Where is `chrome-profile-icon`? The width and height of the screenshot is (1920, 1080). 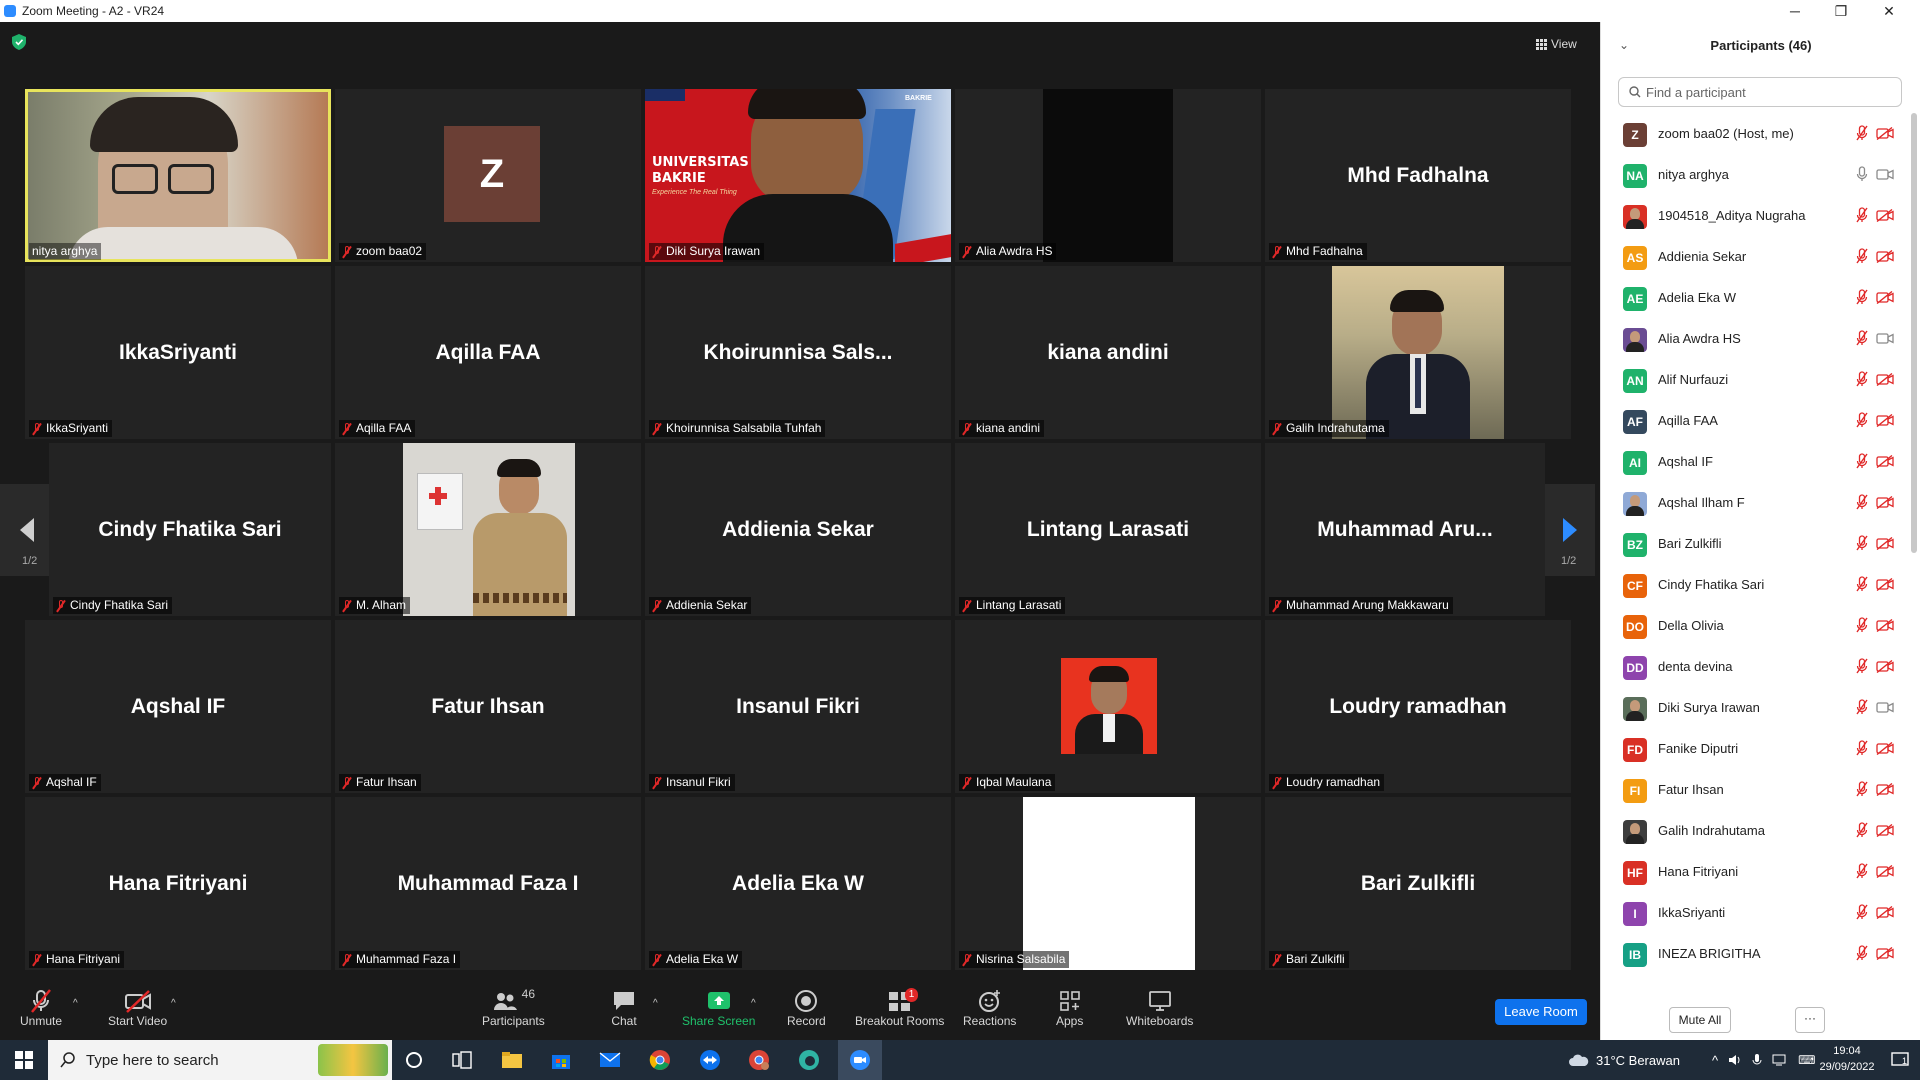
chrome-profile-icon is located at coordinates (759, 1060).